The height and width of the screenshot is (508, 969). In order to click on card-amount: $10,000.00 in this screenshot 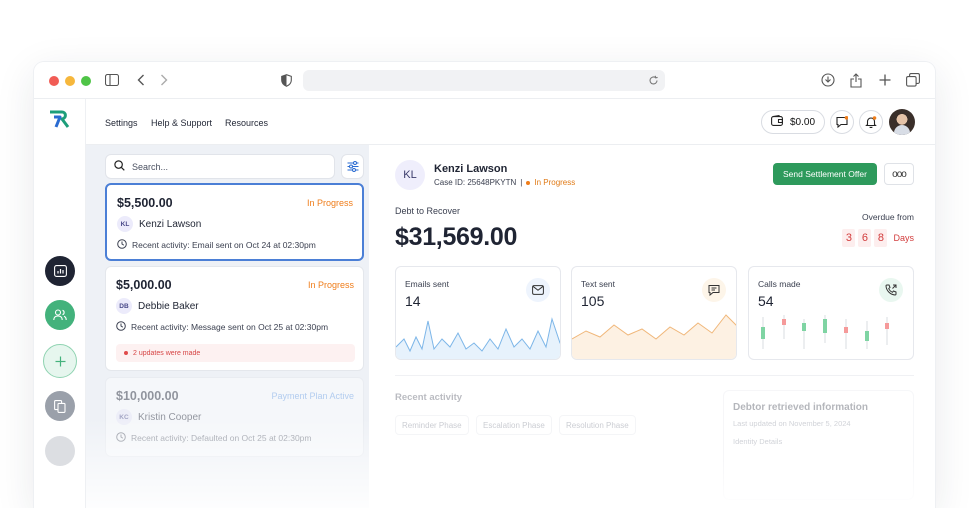, I will do `click(147, 396)`.